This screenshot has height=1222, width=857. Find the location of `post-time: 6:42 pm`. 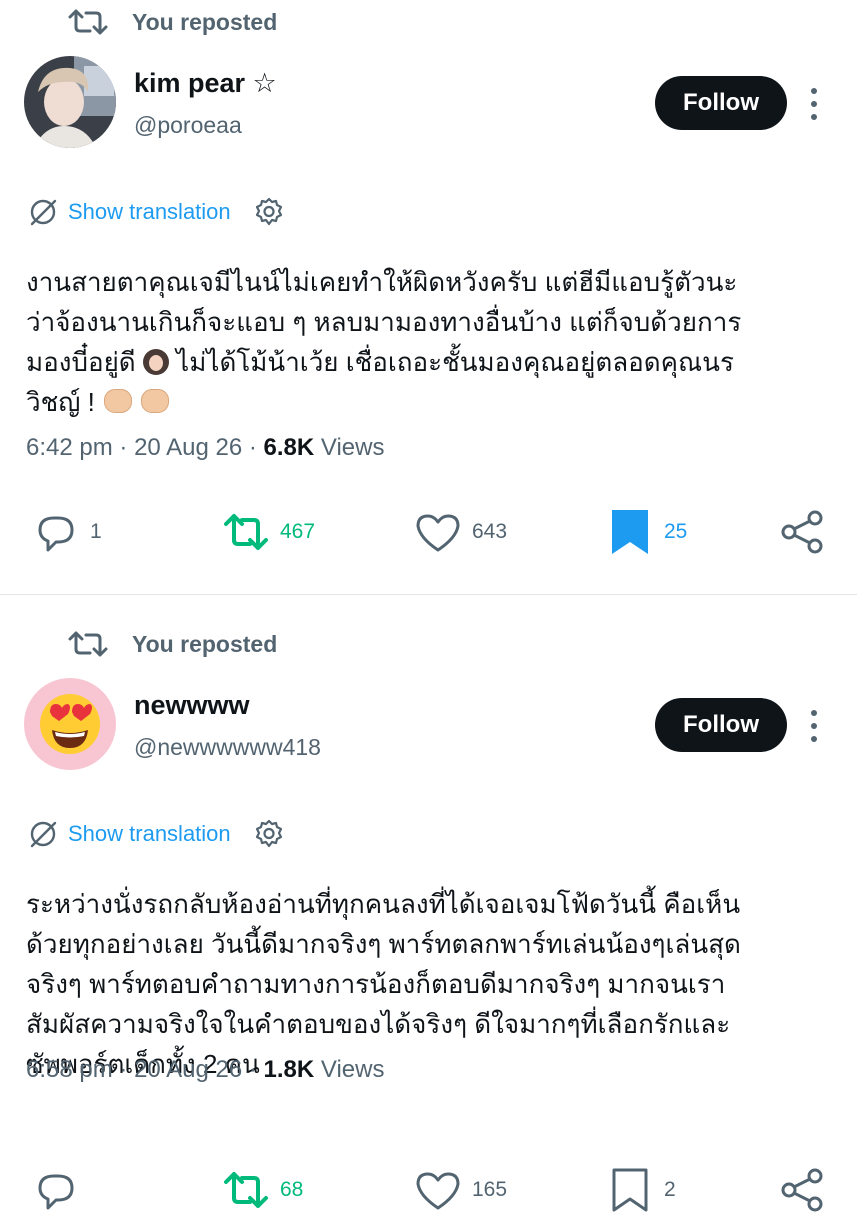

post-time: 6:42 pm is located at coordinates (69, 447).